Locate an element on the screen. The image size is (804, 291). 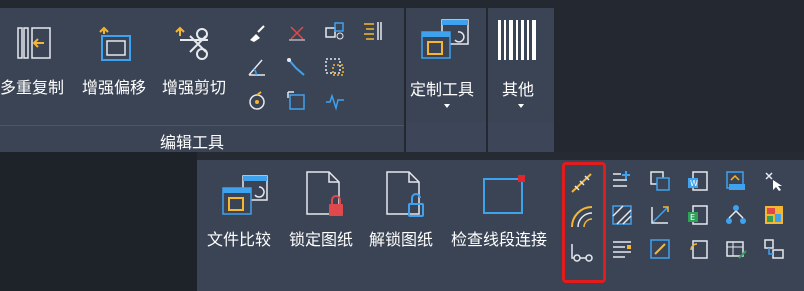
custom-dropdown-icon is located at coordinates (447, 106).